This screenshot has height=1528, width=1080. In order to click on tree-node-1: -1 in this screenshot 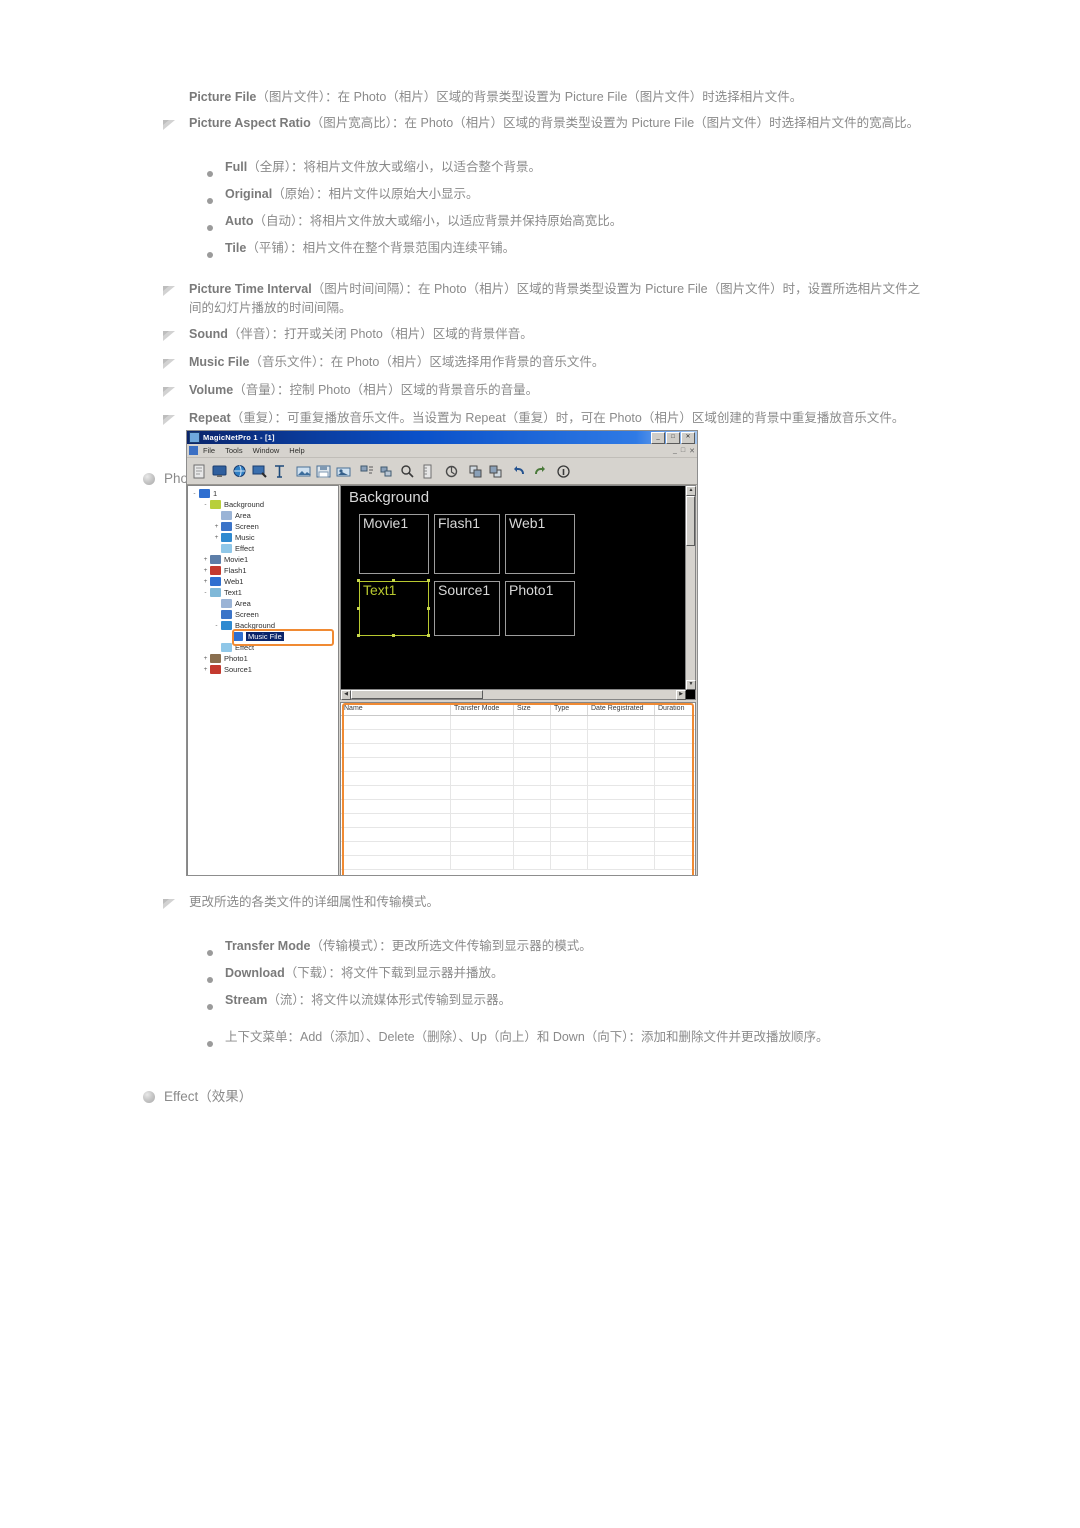, I will do `click(263, 493)`.